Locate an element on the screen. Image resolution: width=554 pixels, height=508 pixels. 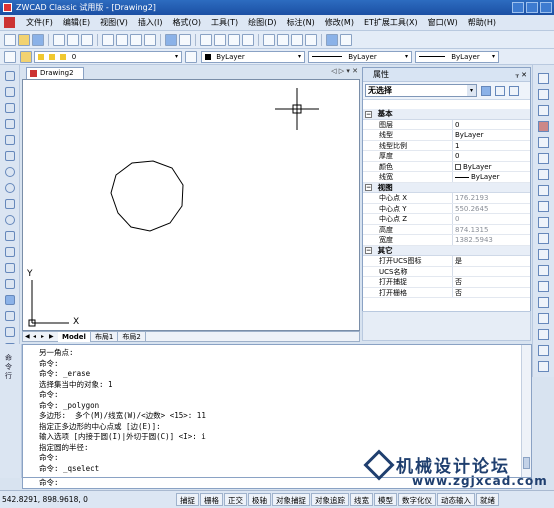
select-objects-icon is located at coordinates (500, 90).